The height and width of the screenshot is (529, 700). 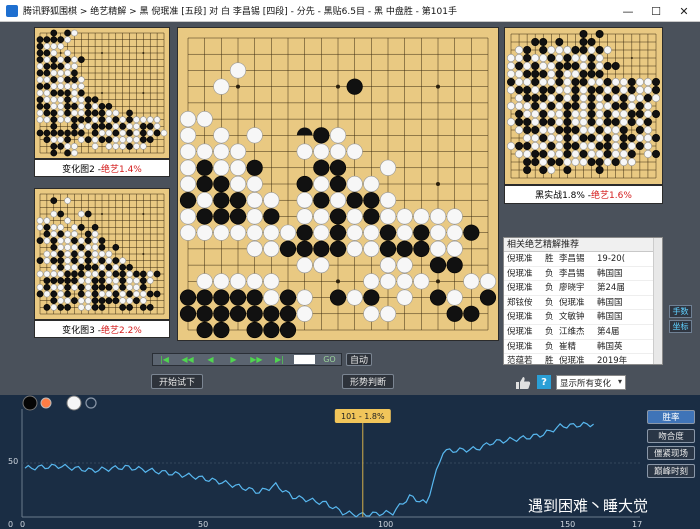 I want to click on peak-moment-tab: 巅峰时刻, so click(x=671, y=471).